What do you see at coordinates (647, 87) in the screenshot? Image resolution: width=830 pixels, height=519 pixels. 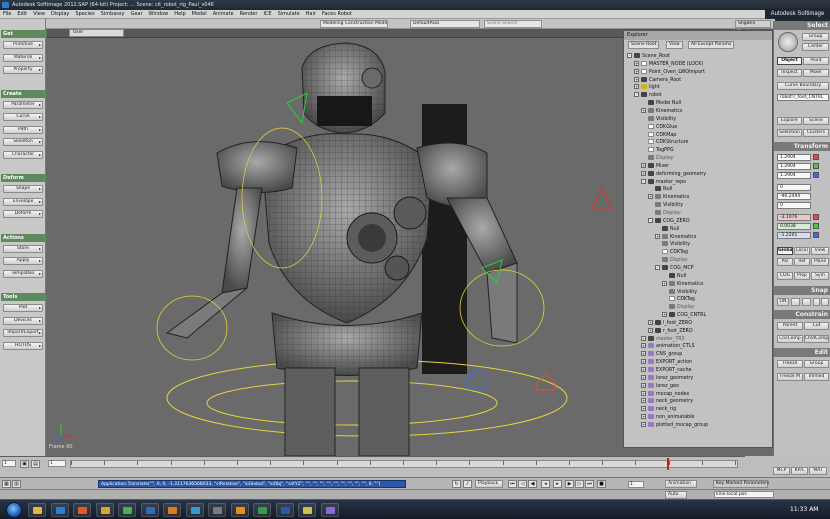 I see `tree-node: + light` at bounding box center [647, 87].